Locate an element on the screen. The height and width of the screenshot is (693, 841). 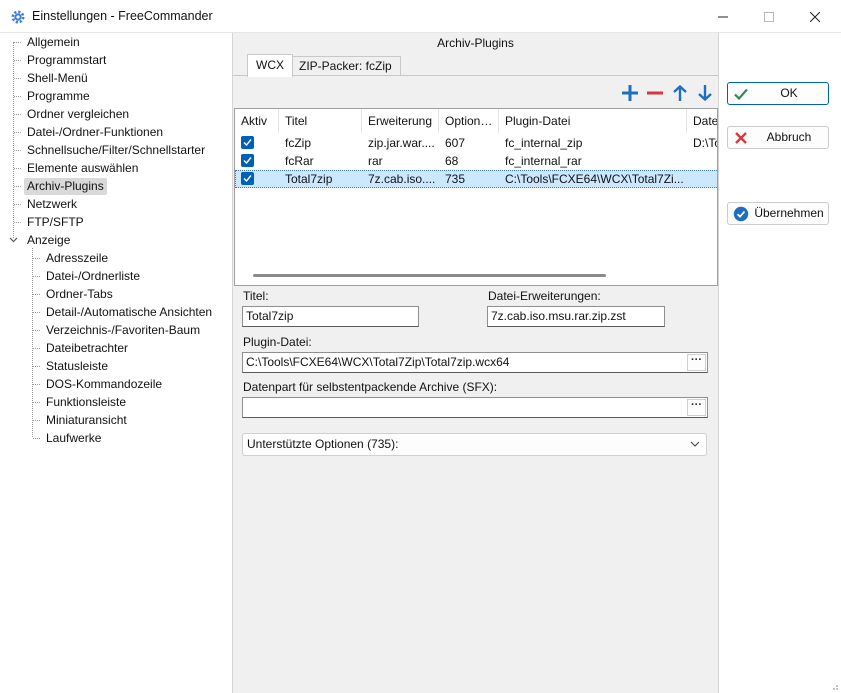
supported-options-label: Unterstützte Optionen (735): is located at coordinates (323, 444).